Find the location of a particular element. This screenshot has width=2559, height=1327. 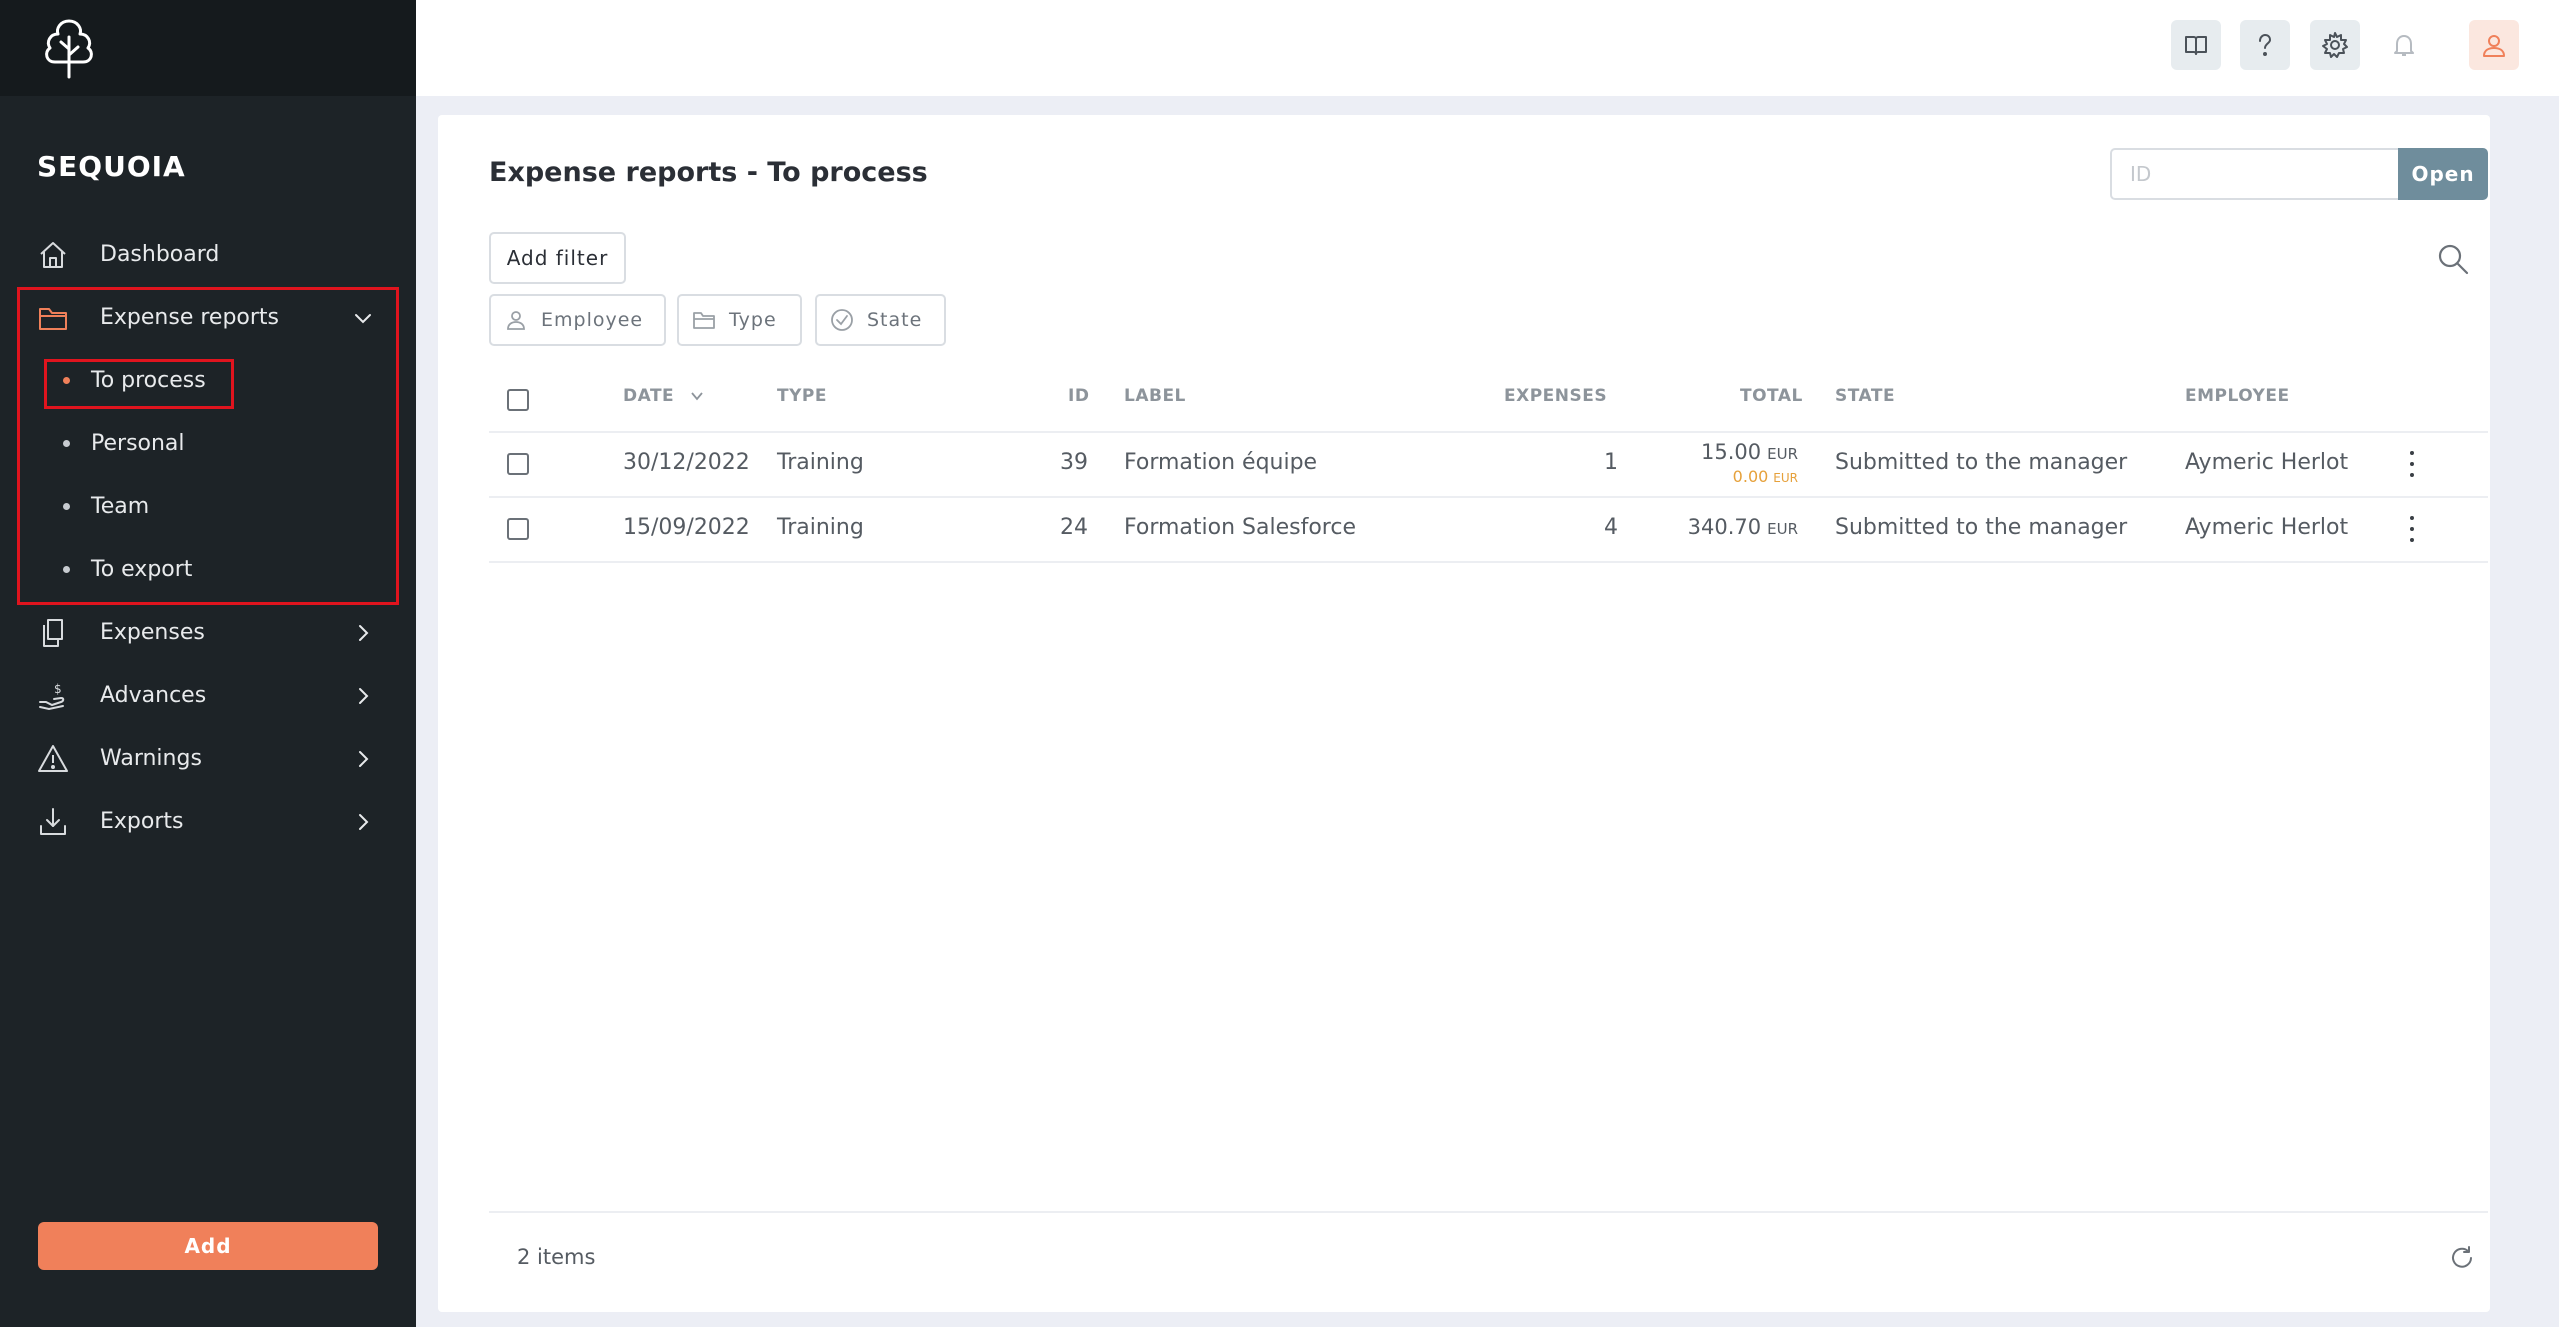

column-header-id: ID is located at coordinates (1078, 396).